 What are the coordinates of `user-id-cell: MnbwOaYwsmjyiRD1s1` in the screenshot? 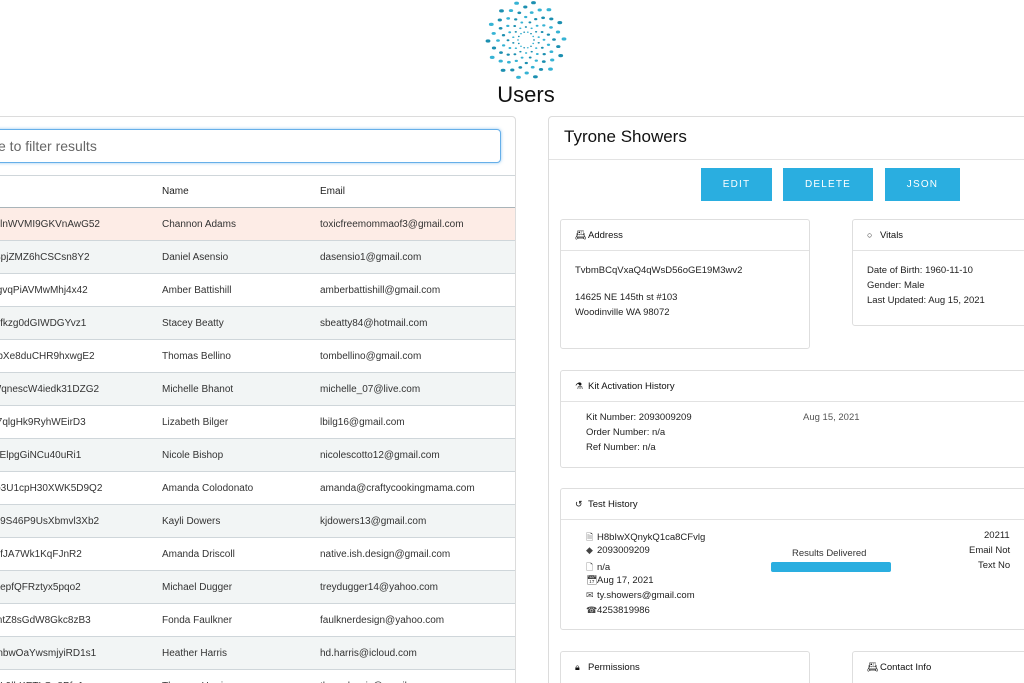 It's located at (48, 653).